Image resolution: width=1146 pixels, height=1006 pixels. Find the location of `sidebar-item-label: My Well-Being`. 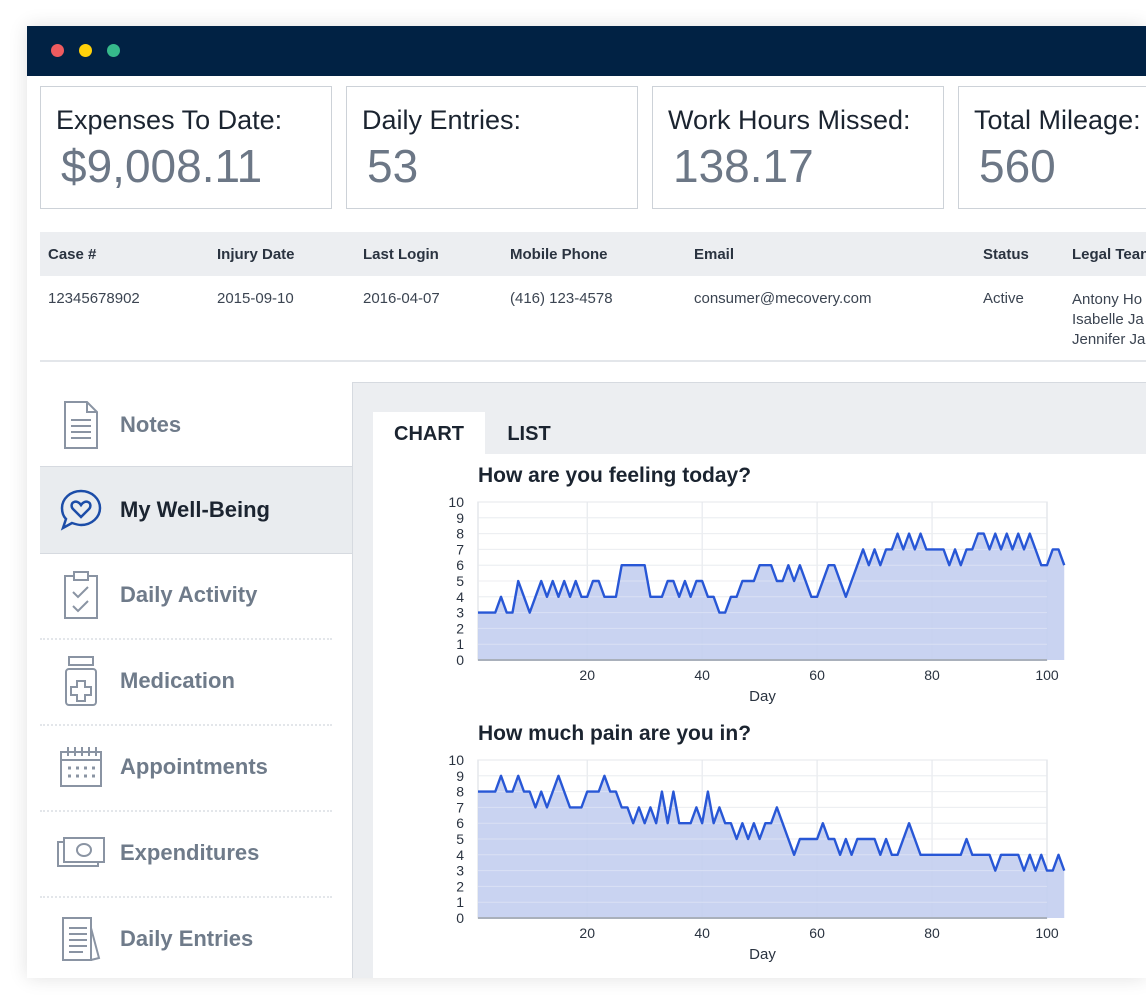

sidebar-item-label: My Well-Being is located at coordinates (195, 509).